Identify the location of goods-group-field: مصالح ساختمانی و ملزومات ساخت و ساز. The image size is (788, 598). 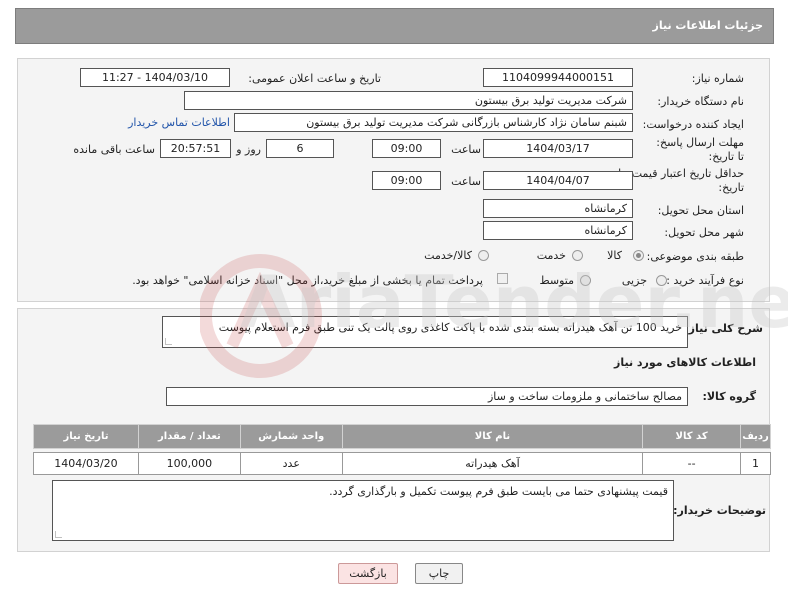
(427, 396).